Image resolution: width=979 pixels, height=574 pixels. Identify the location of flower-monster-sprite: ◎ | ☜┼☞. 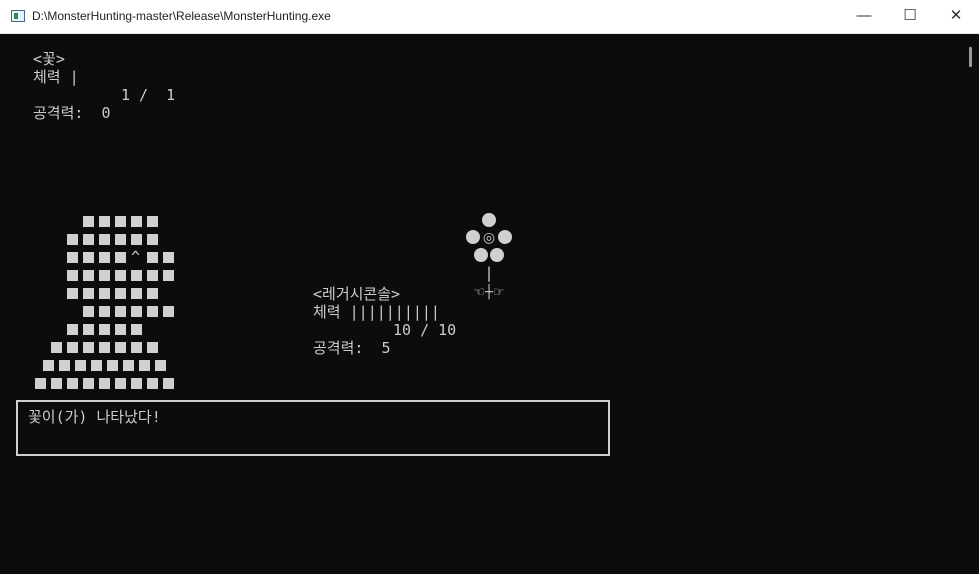
(489, 256).